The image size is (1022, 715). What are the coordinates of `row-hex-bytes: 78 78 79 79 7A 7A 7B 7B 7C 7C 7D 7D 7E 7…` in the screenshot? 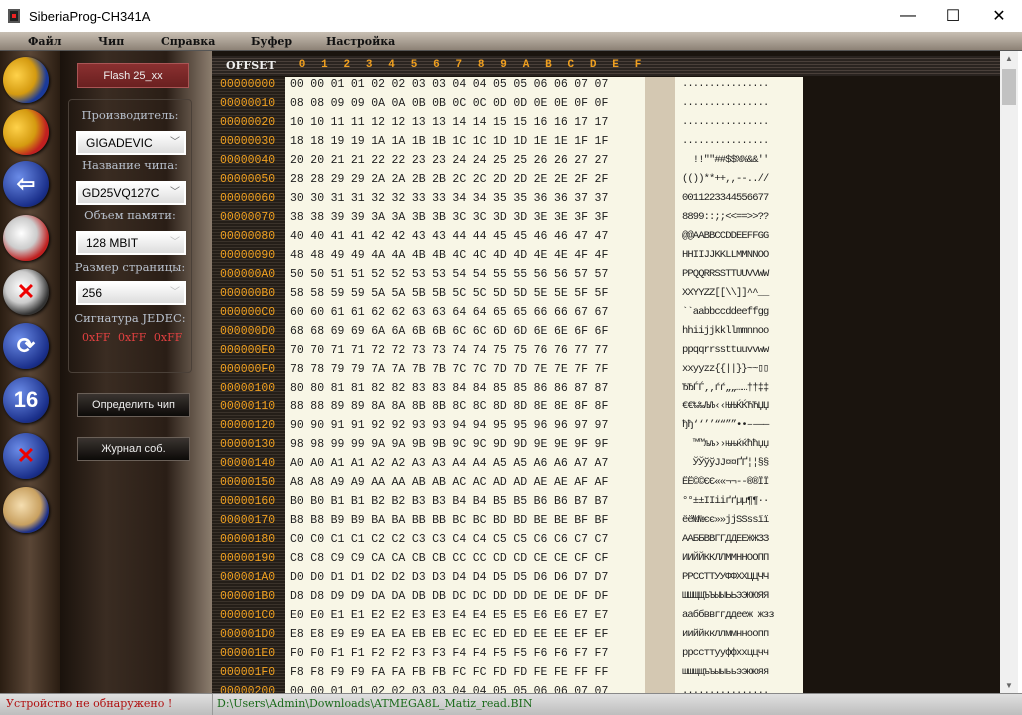 It's located at (449, 369).